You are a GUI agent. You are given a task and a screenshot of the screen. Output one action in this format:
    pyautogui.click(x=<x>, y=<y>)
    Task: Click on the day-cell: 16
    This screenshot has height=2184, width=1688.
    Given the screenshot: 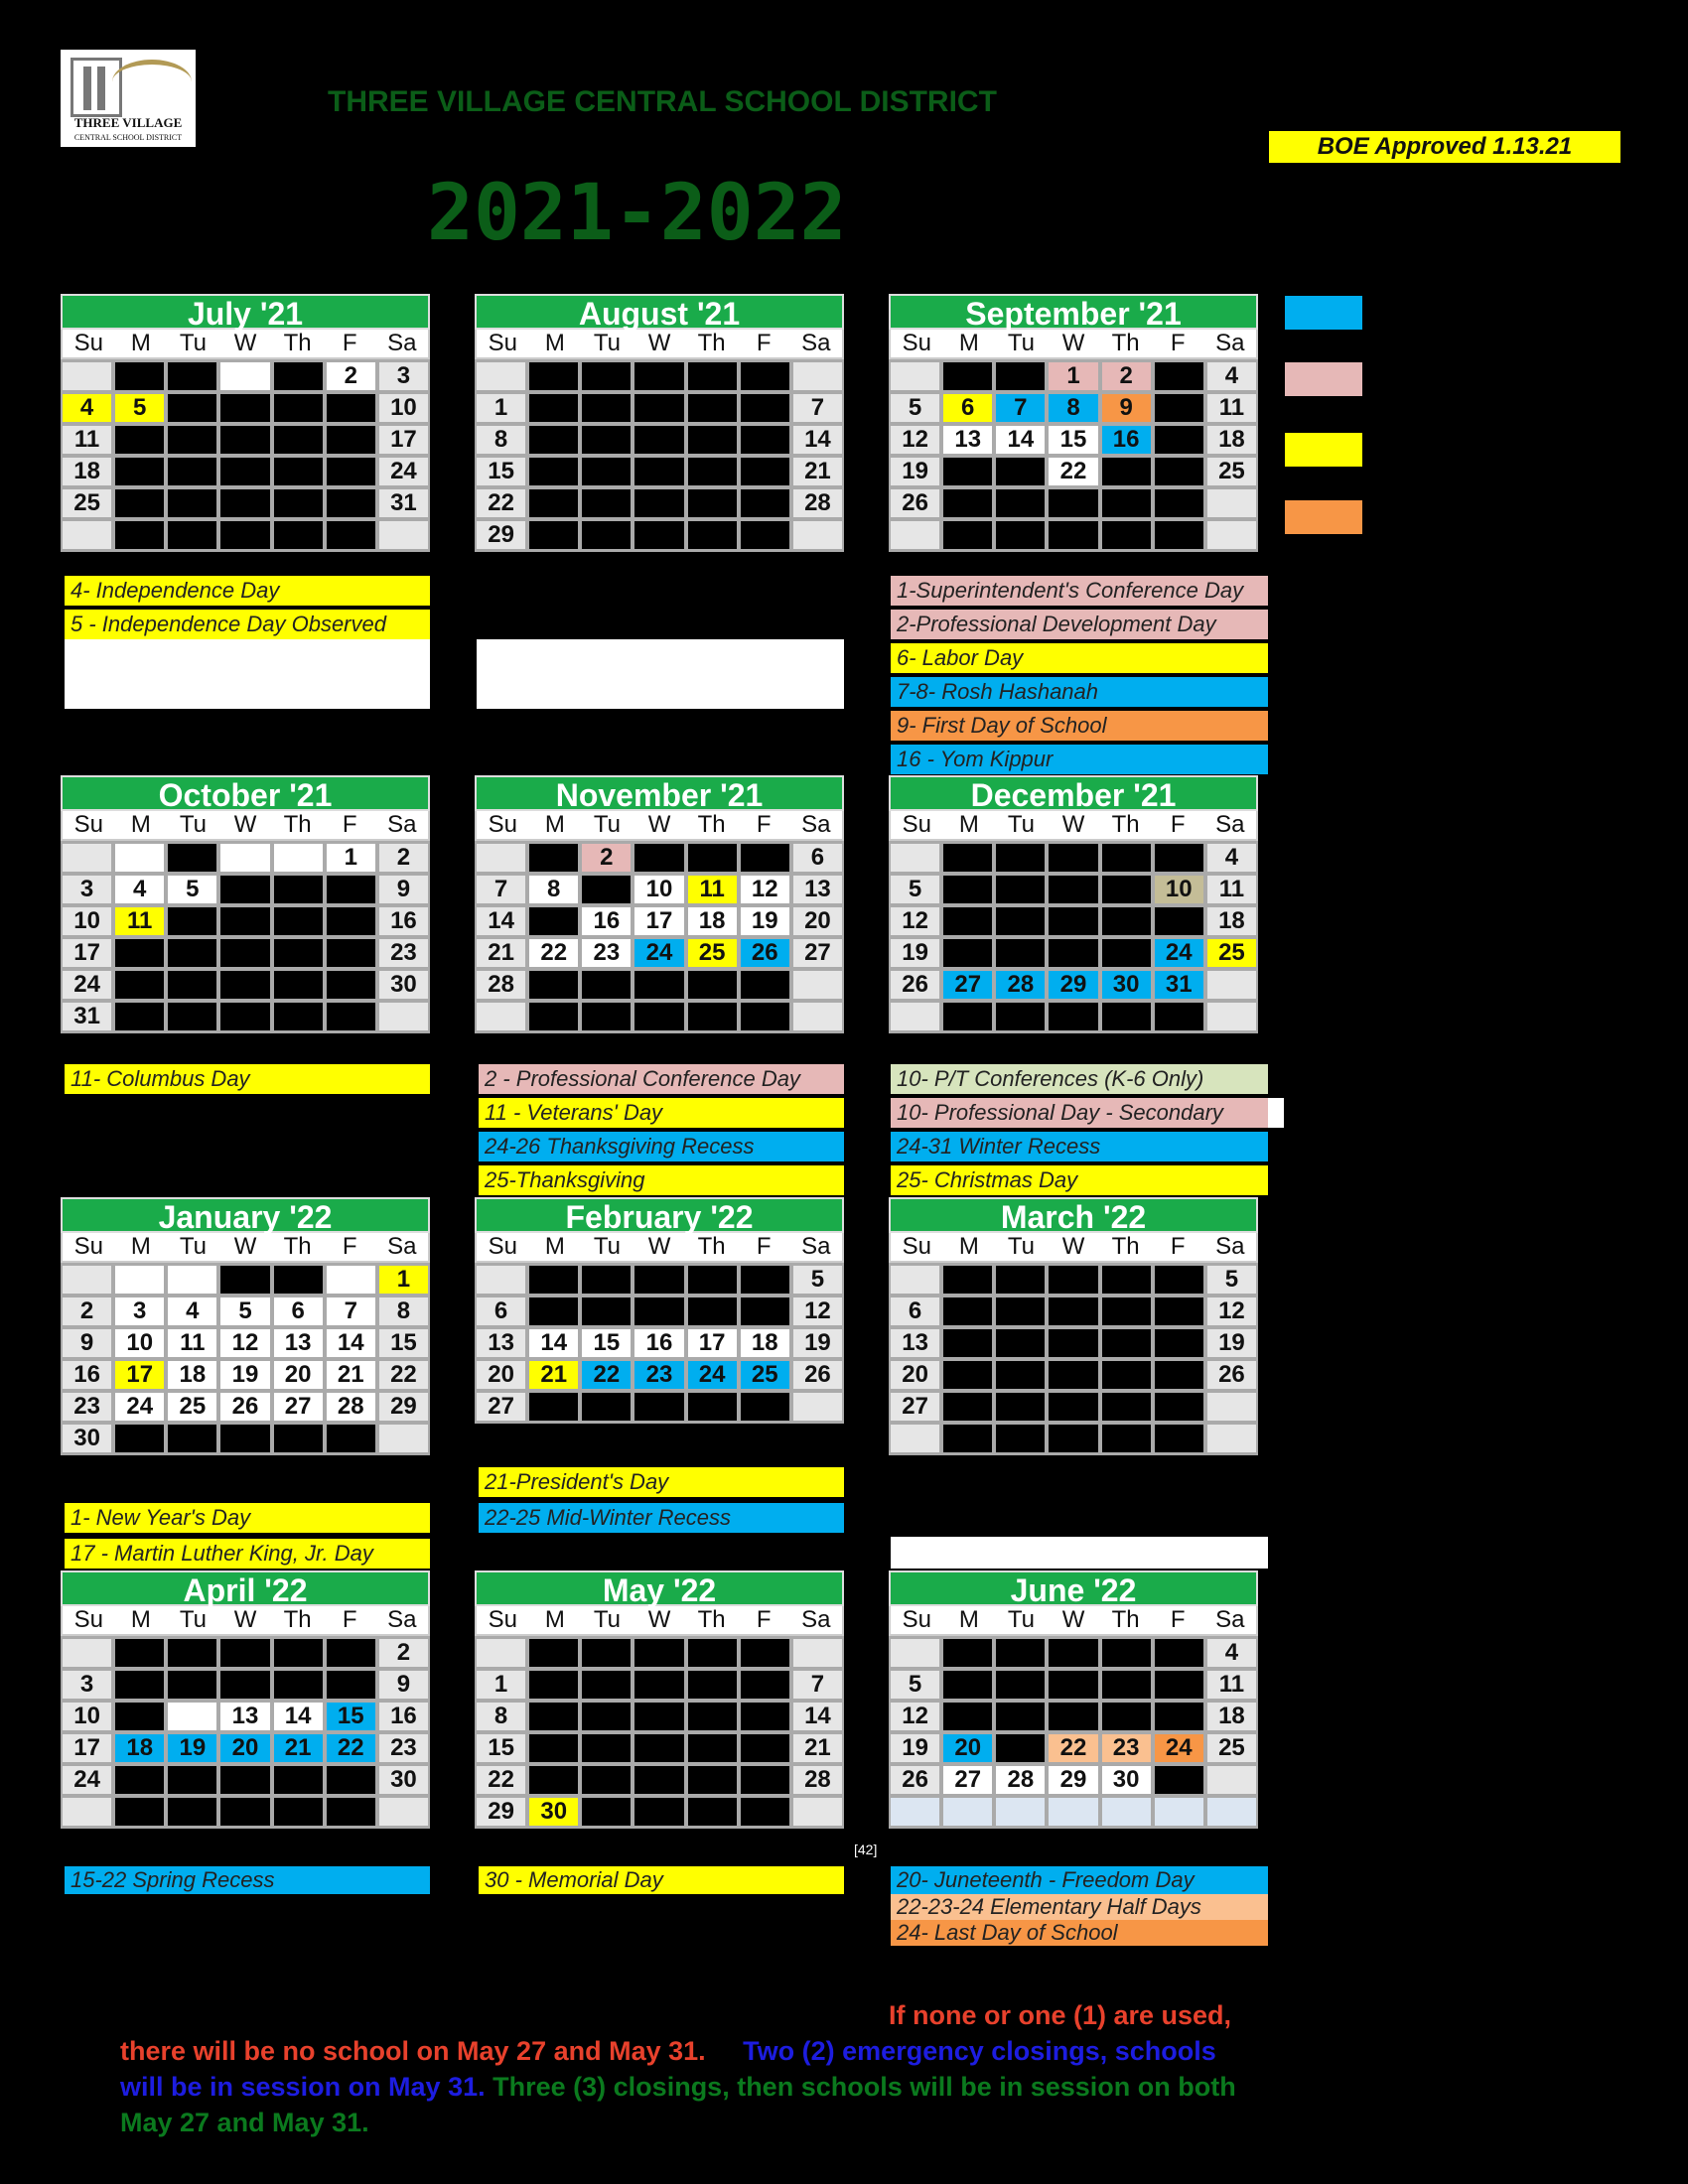 What is the action you would take?
    pyautogui.click(x=607, y=921)
    